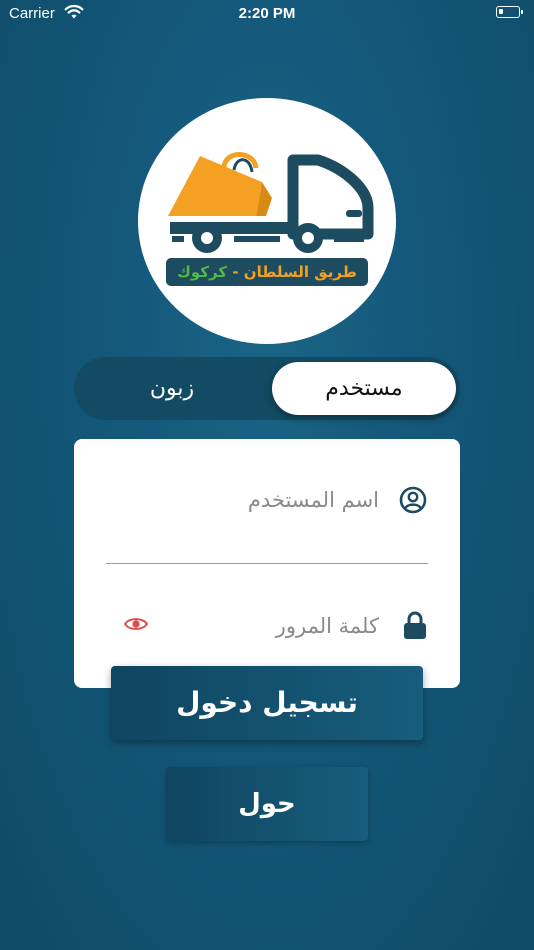 This screenshot has width=534, height=950. I want to click on lock-icon, so click(415, 627).